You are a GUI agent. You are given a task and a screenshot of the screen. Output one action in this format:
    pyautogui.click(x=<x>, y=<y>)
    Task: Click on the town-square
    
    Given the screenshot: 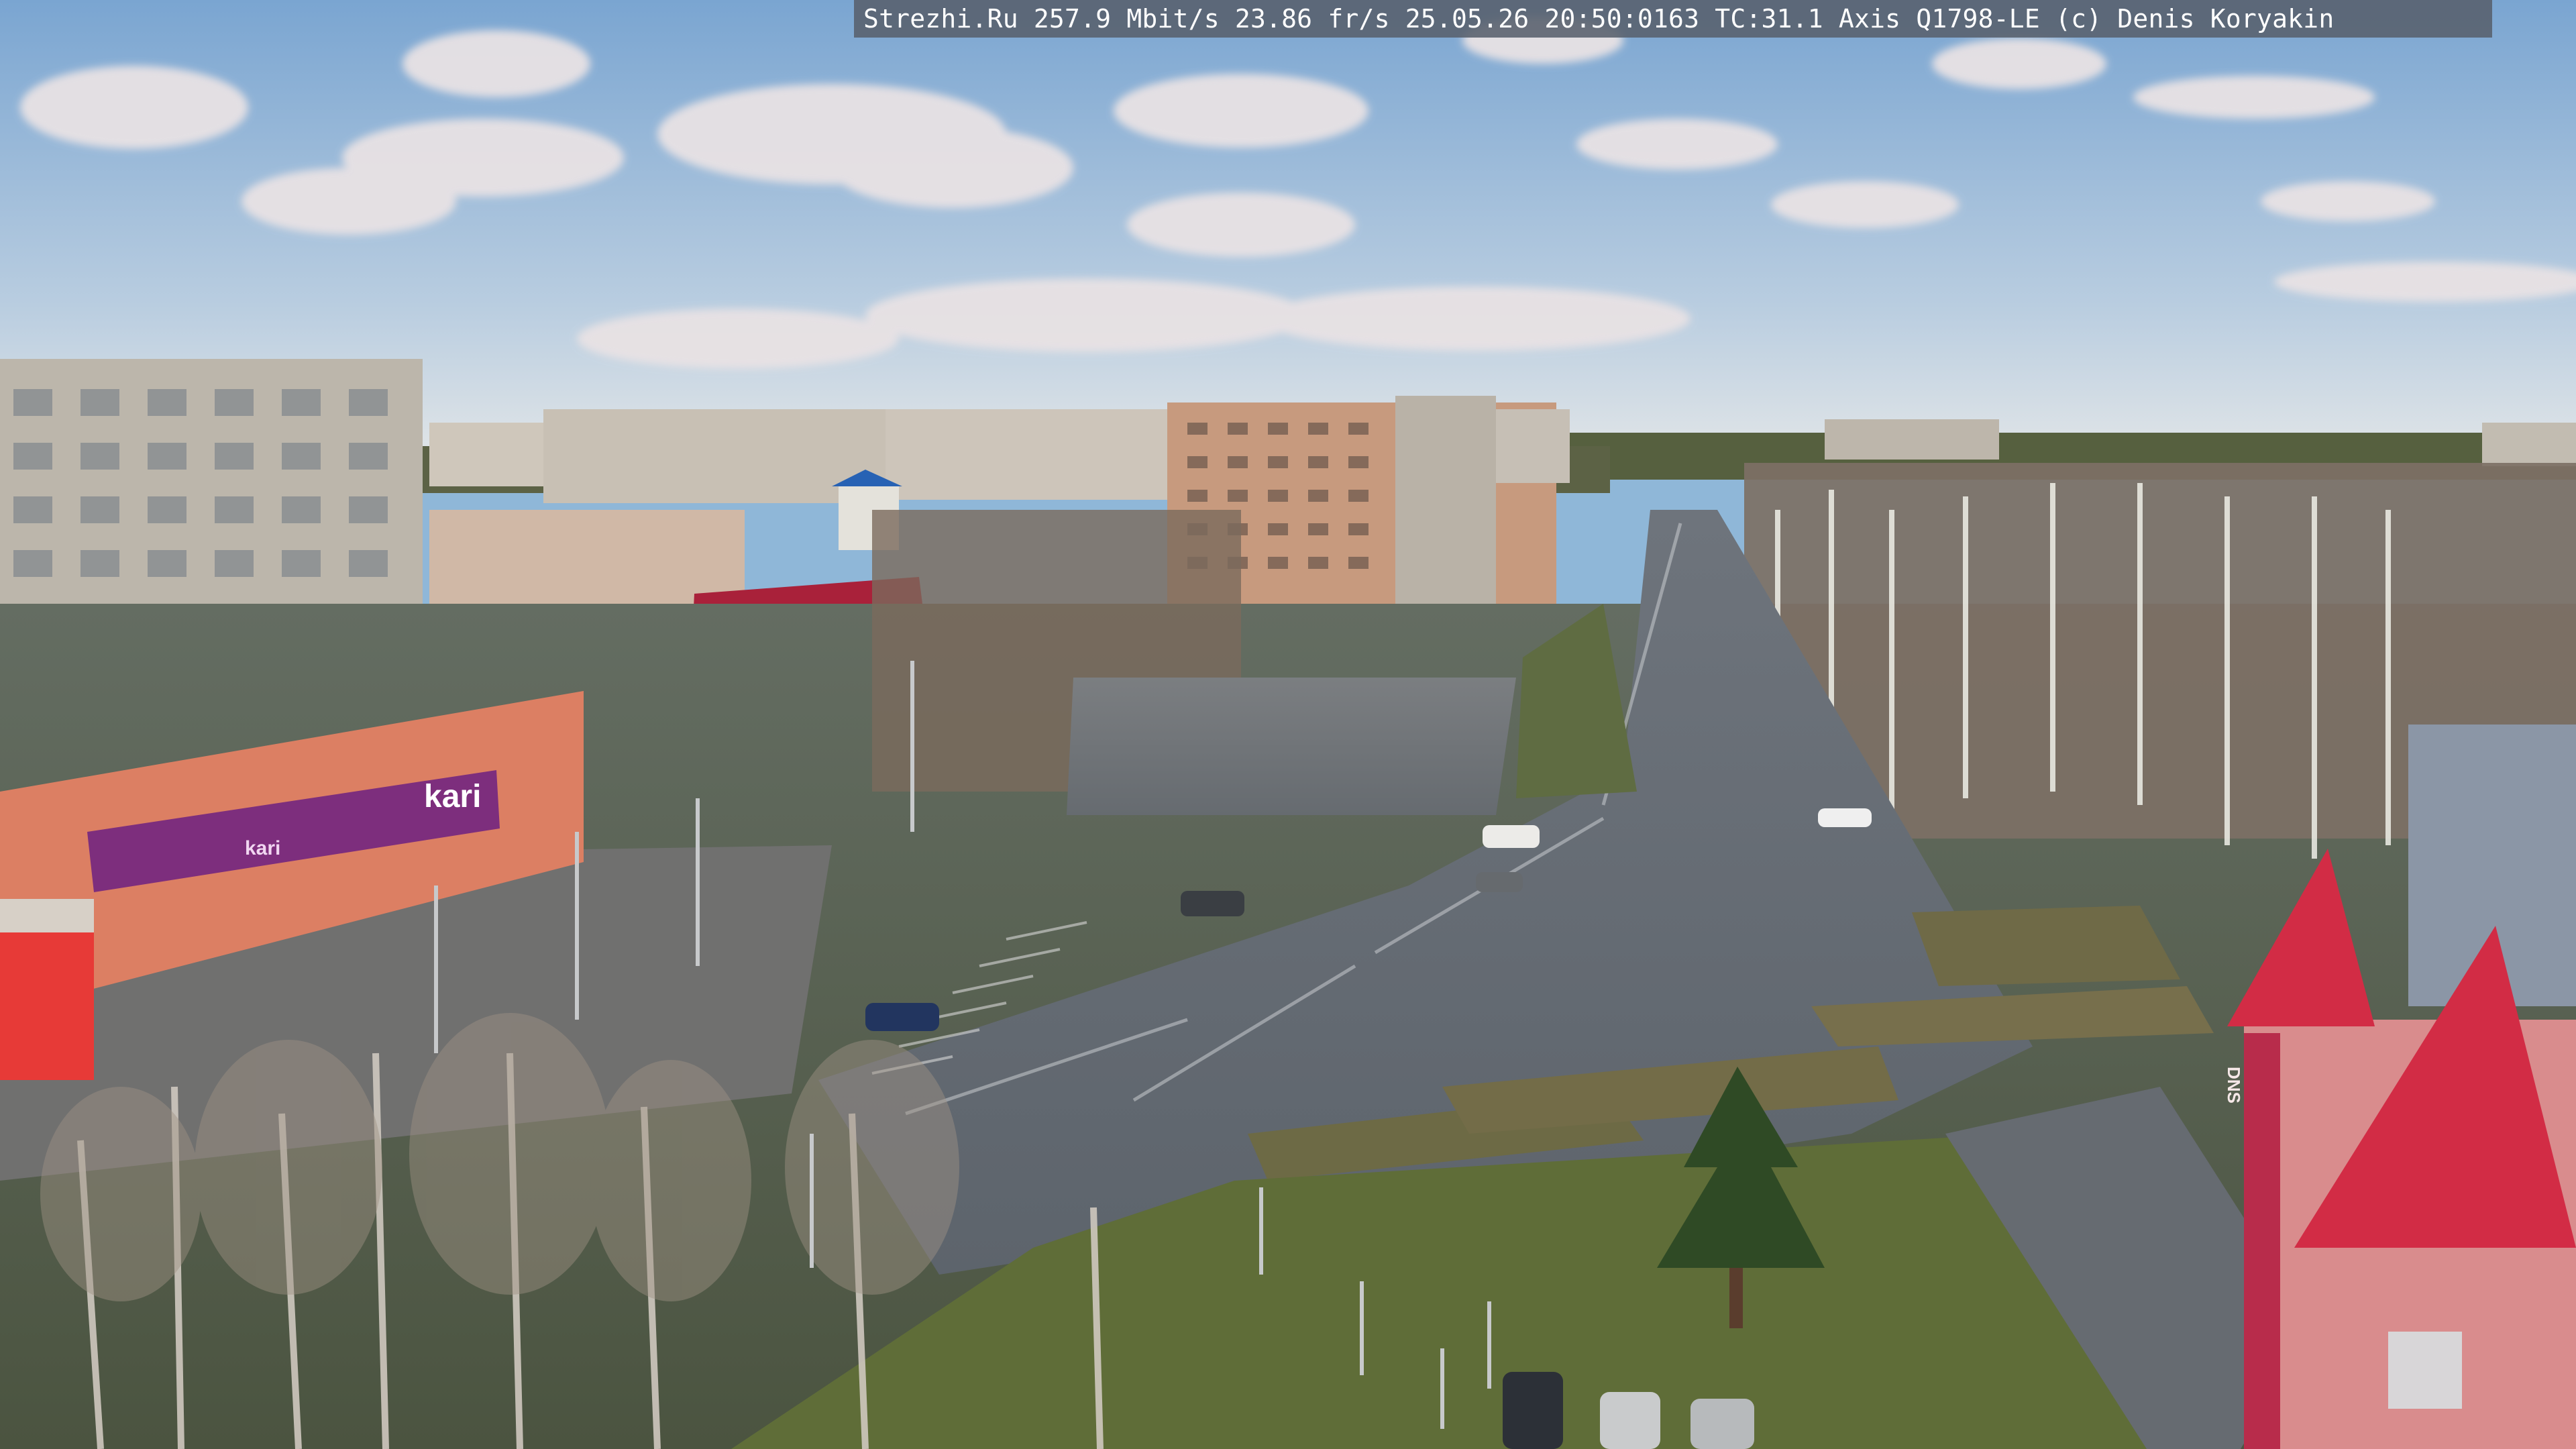 What is the action you would take?
    pyautogui.click(x=1291, y=746)
    